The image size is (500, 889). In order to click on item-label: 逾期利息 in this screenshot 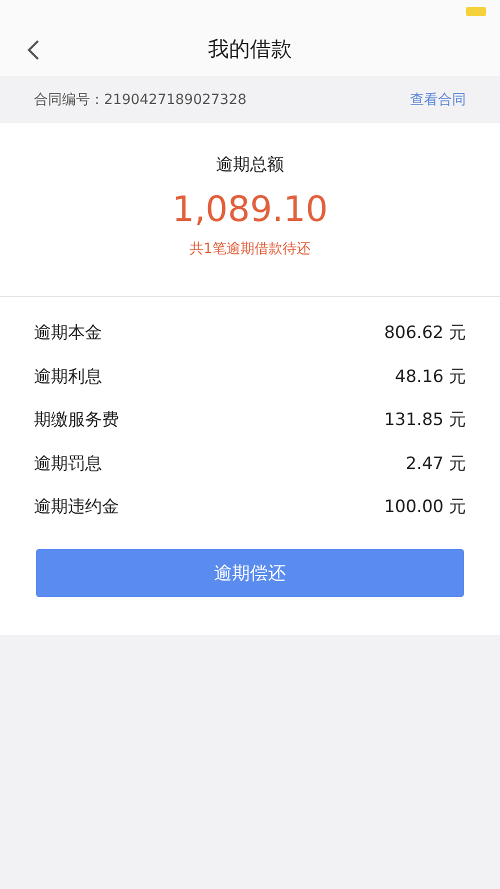, I will do `click(68, 377)`.